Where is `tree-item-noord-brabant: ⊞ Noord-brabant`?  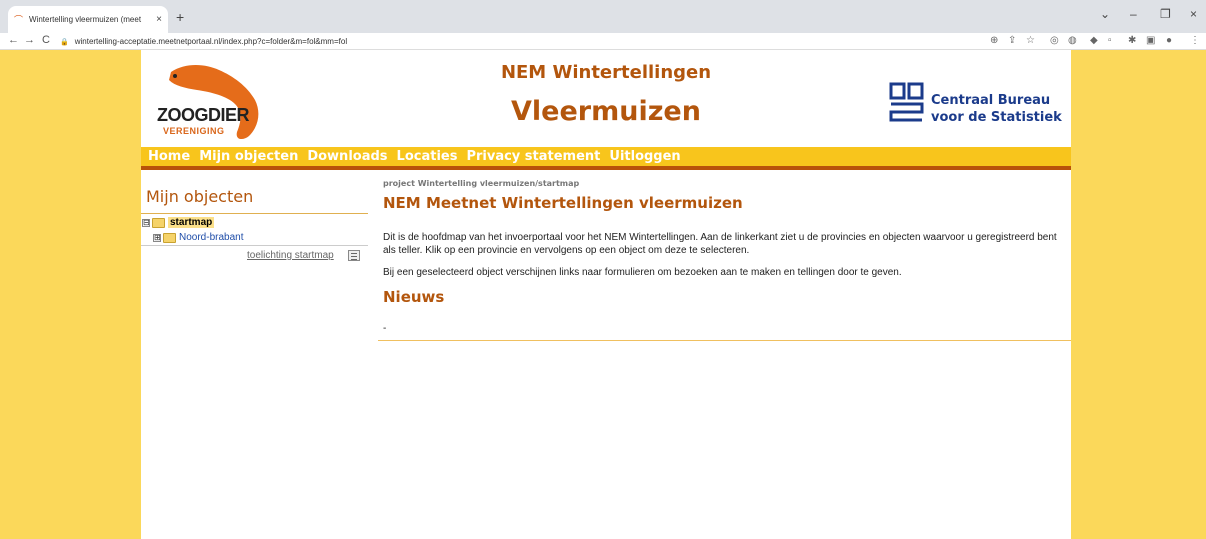
tree-item-noord-brabant: ⊞ Noord-brabant is located at coordinates (198, 237).